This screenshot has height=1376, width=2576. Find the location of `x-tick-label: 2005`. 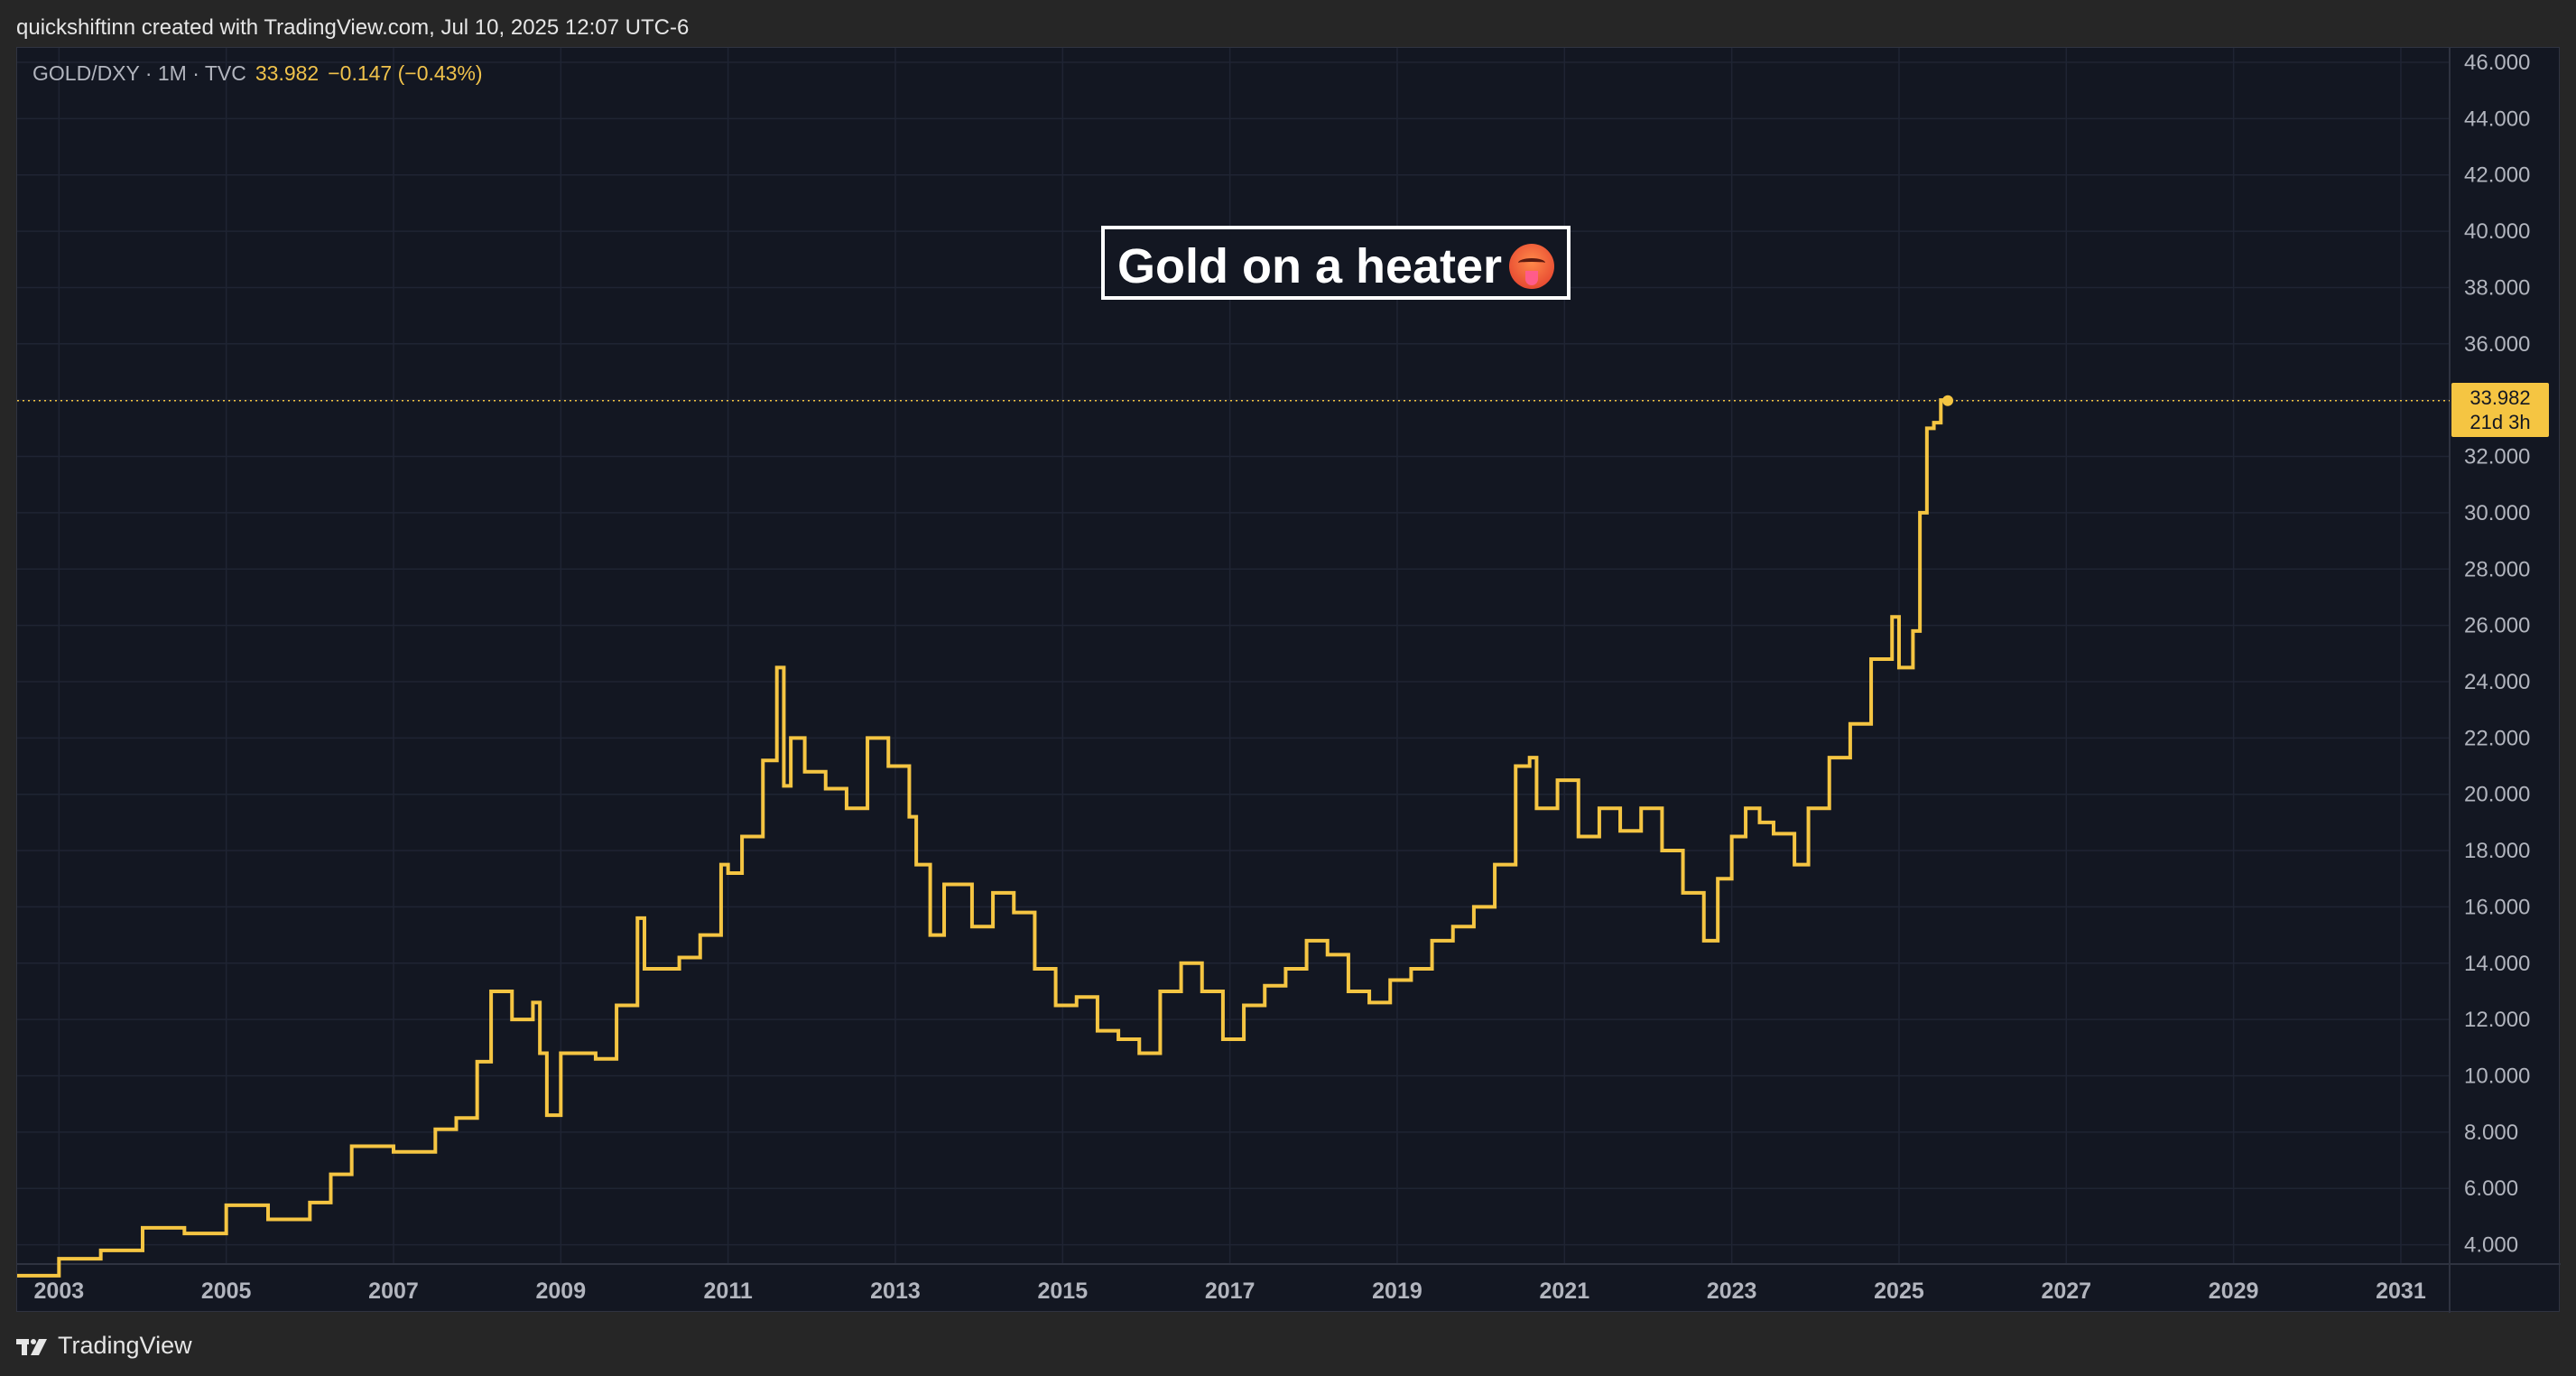

x-tick-label: 2005 is located at coordinates (226, 1291).